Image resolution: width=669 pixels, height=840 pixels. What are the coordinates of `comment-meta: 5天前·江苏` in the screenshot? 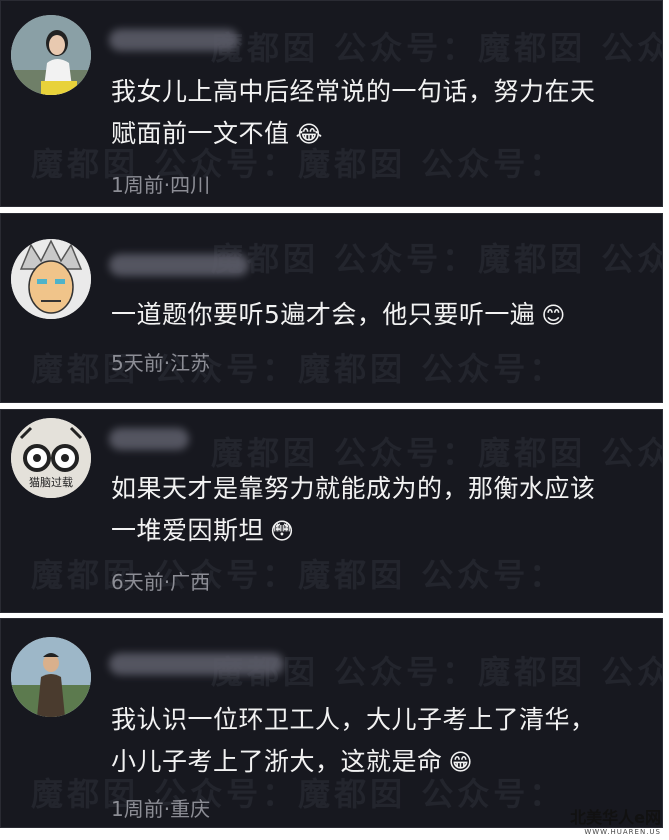 It's located at (161, 363).